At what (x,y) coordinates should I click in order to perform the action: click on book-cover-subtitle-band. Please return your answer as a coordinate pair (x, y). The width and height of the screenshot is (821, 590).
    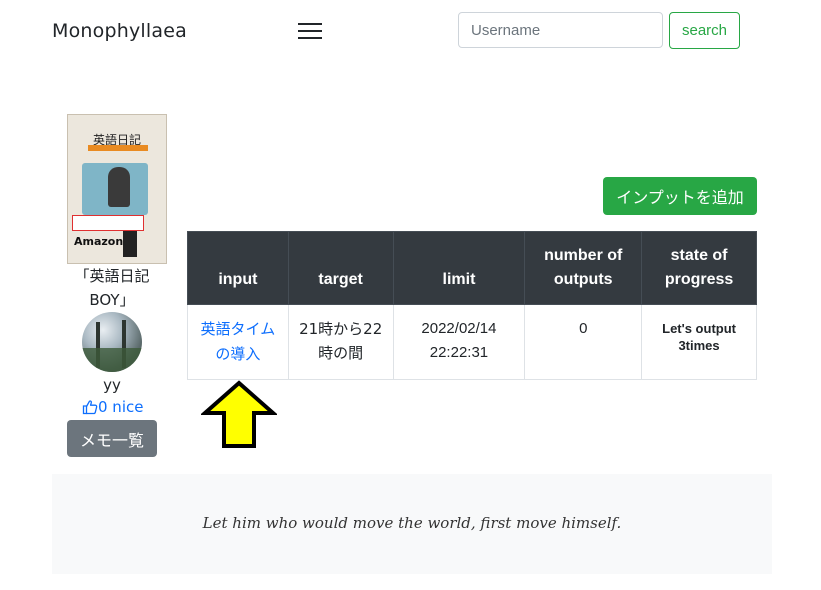
    Looking at the image, I should click on (118, 148).